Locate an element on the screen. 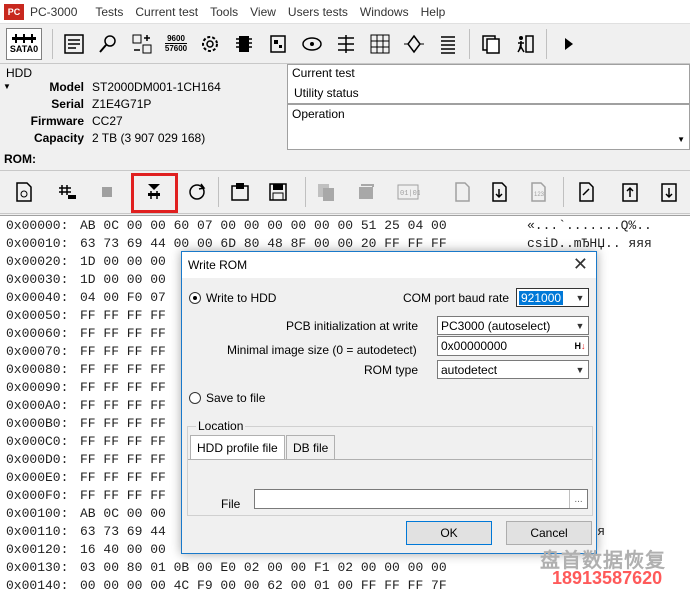 The width and height of the screenshot is (690, 595). list-icon is located at coordinates (448, 44).